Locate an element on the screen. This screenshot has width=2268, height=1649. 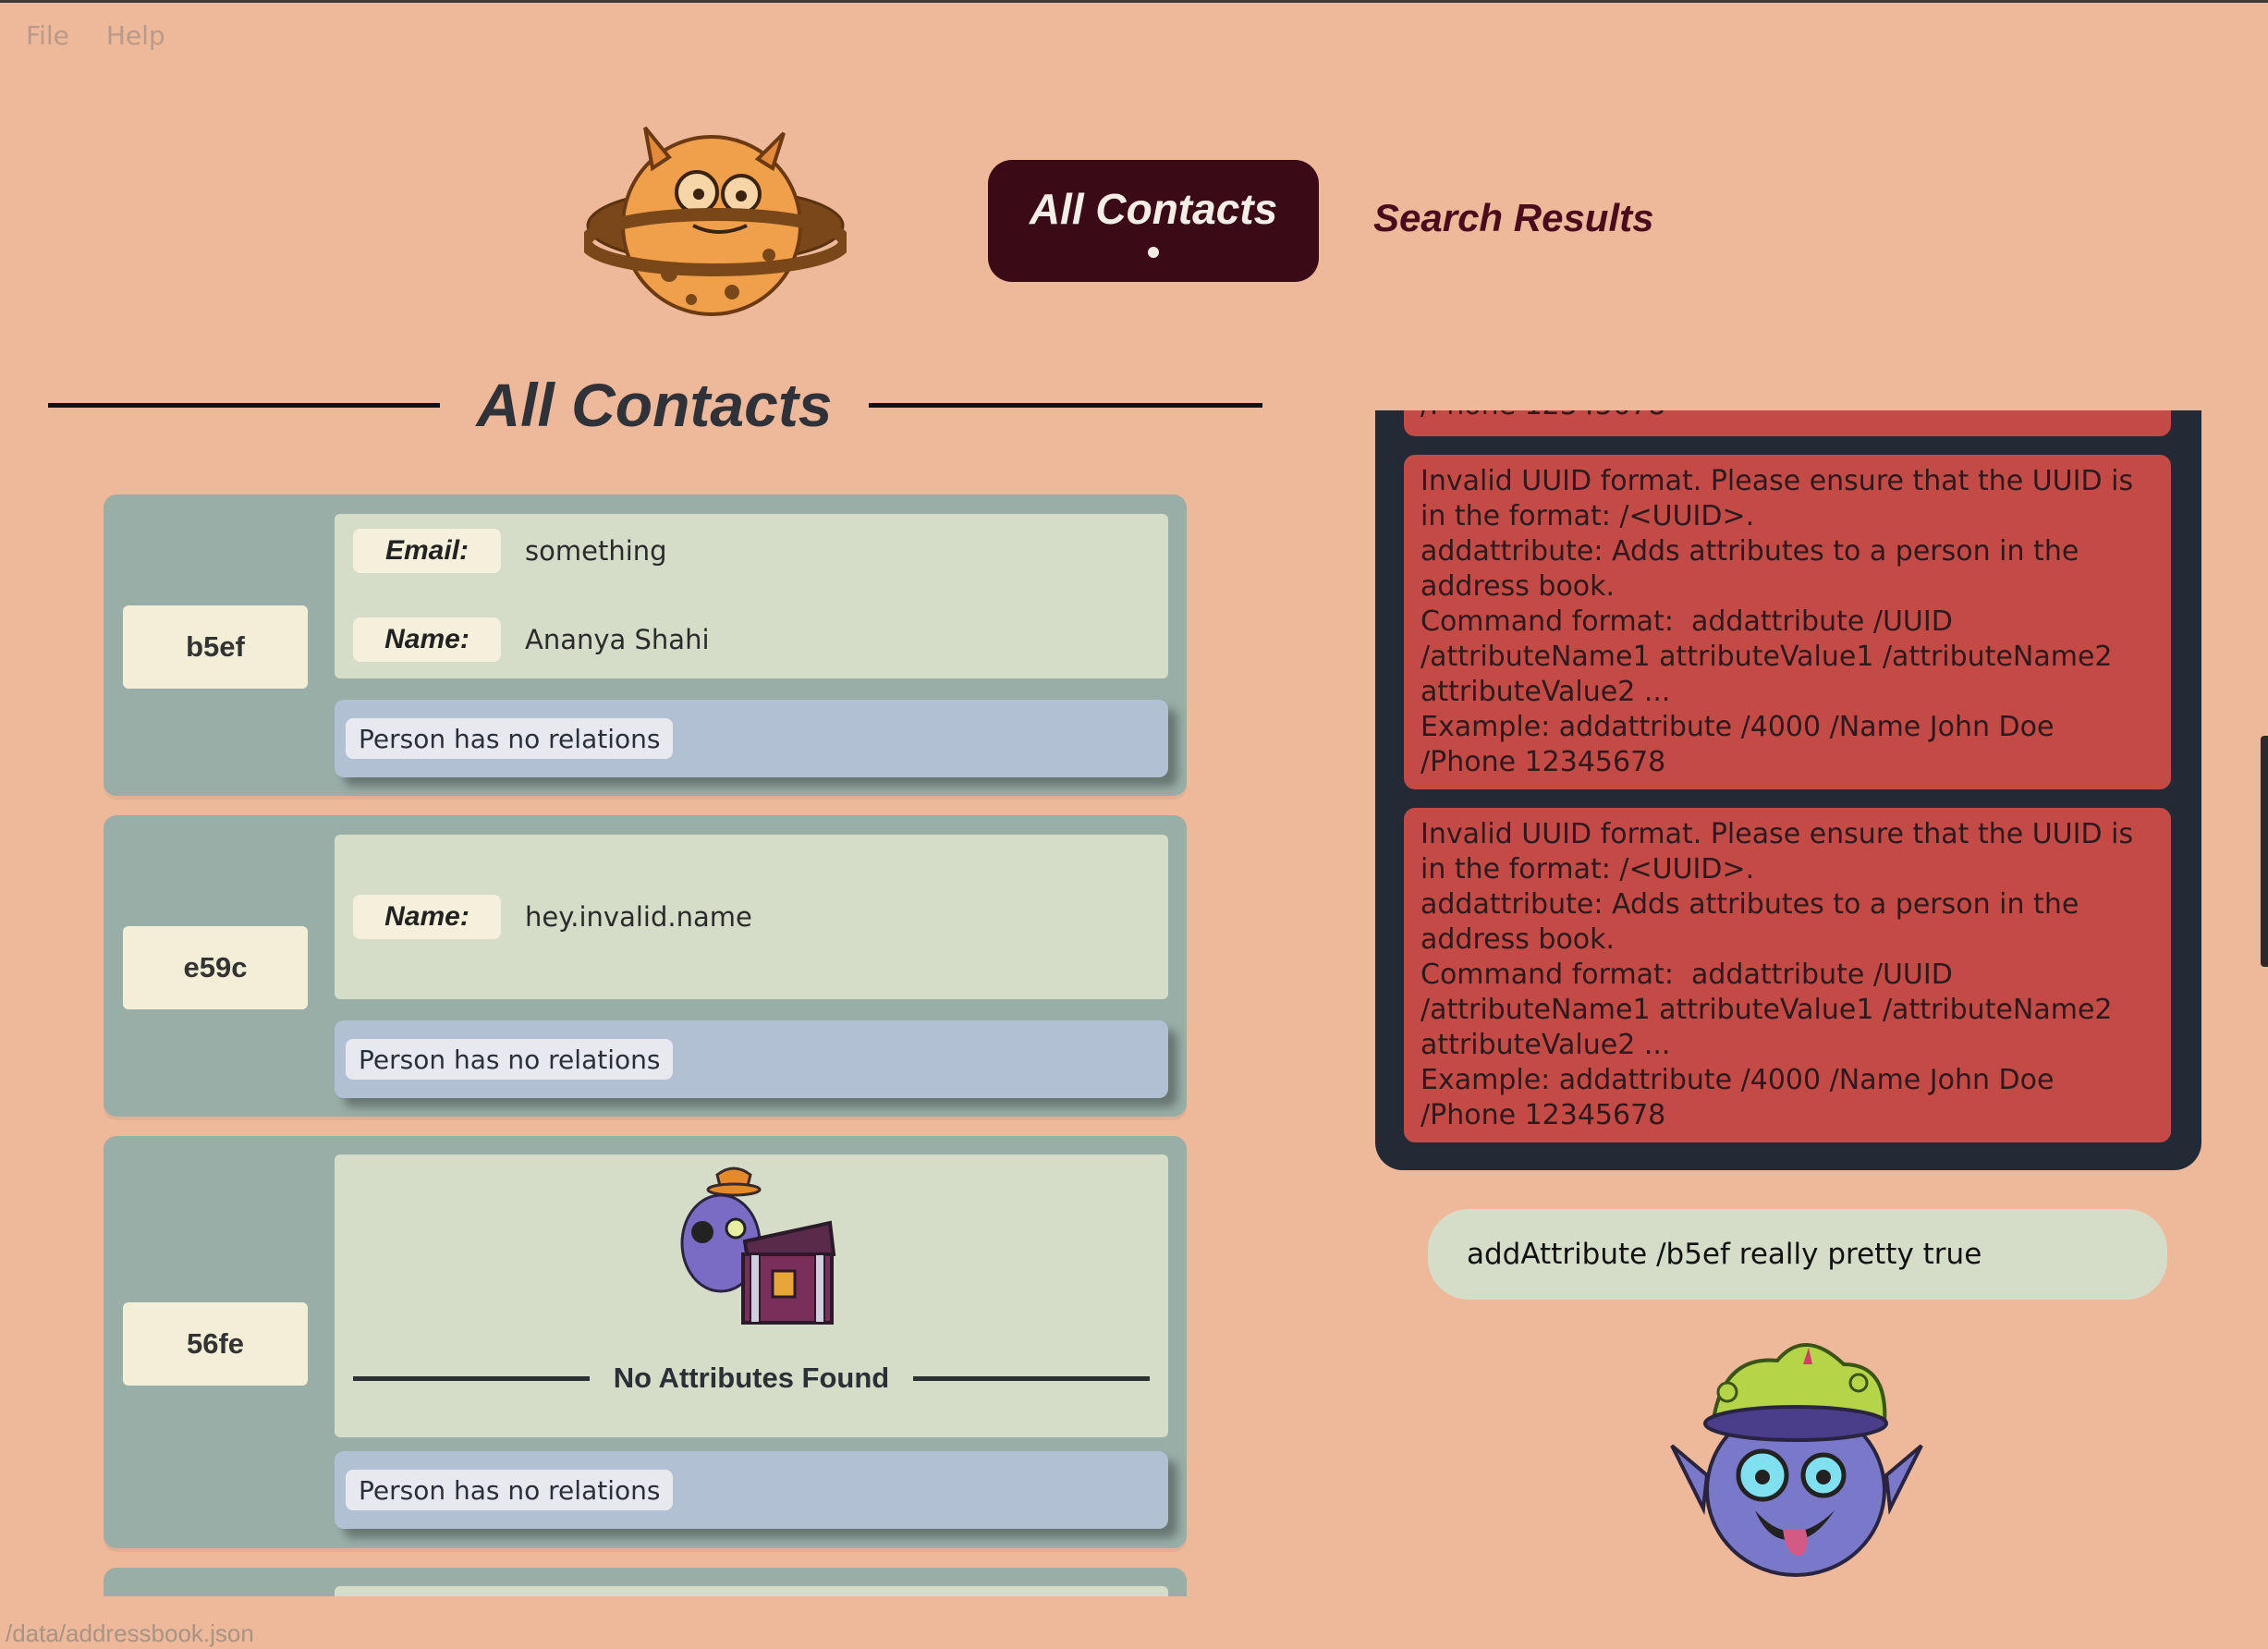
no-attributes-divider: No Attributes Found is located at coordinates (752, 1378).